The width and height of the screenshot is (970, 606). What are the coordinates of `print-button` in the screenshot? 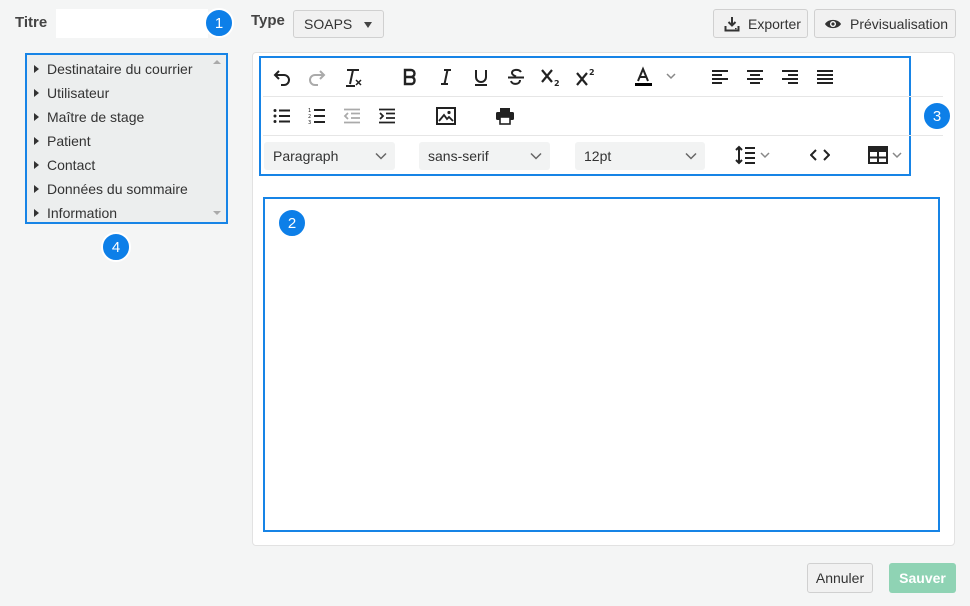 It's located at (505, 116).